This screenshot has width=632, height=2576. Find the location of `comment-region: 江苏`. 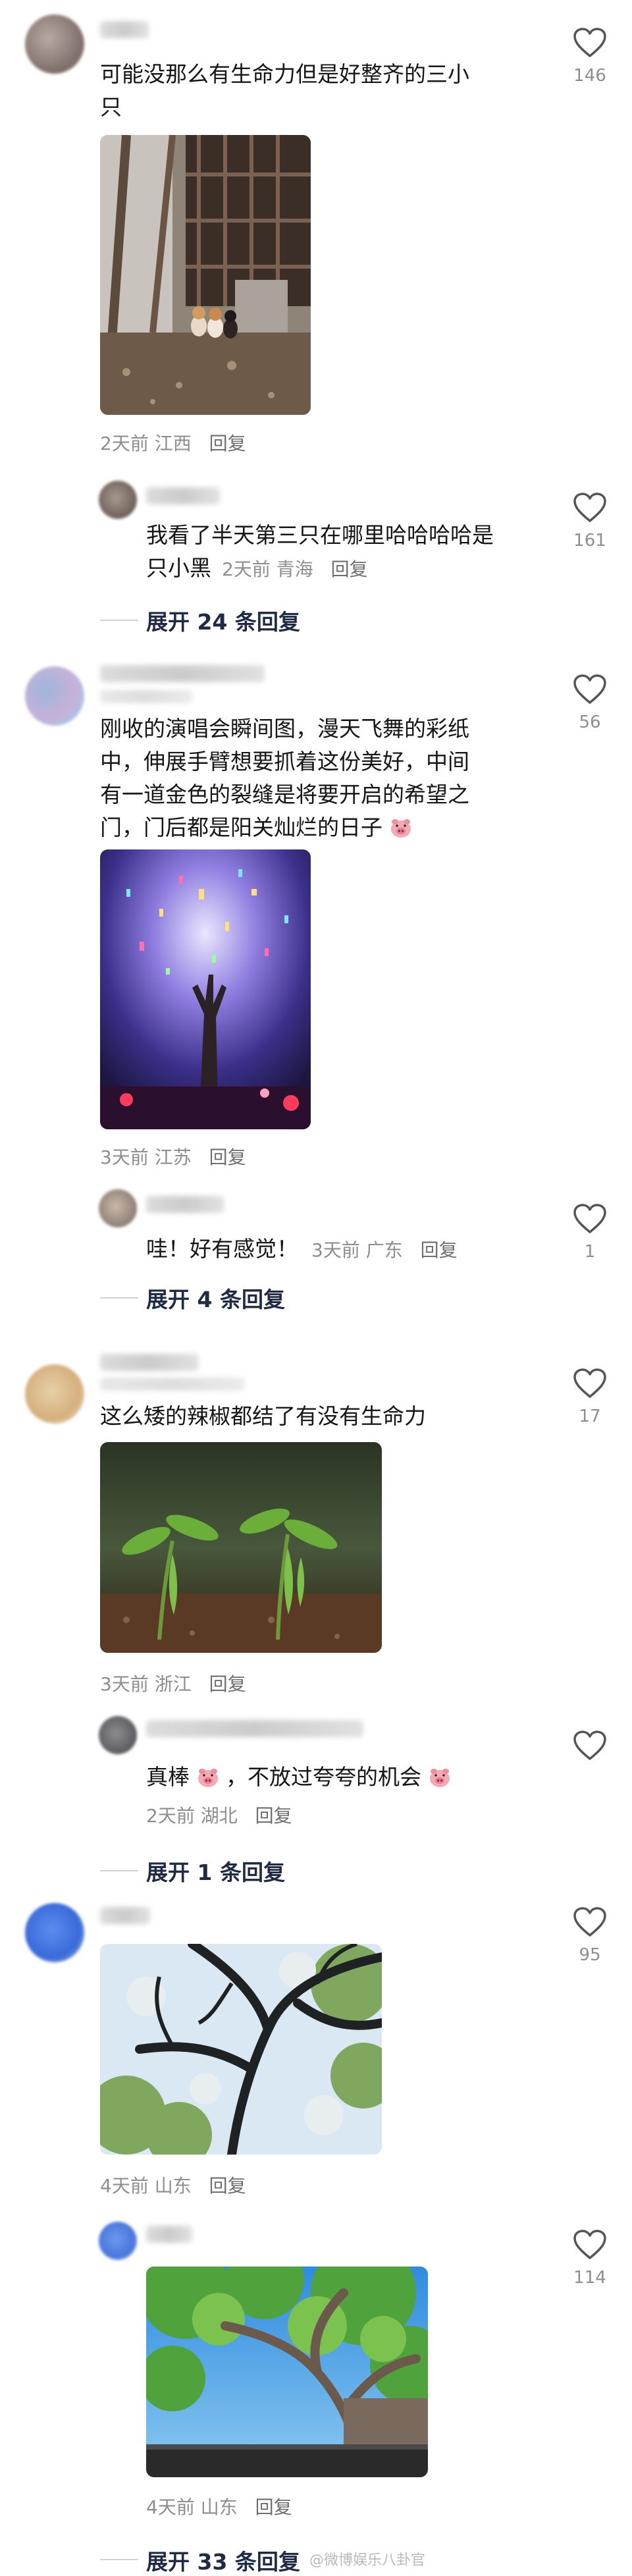

comment-region: 江苏 is located at coordinates (173, 1157).